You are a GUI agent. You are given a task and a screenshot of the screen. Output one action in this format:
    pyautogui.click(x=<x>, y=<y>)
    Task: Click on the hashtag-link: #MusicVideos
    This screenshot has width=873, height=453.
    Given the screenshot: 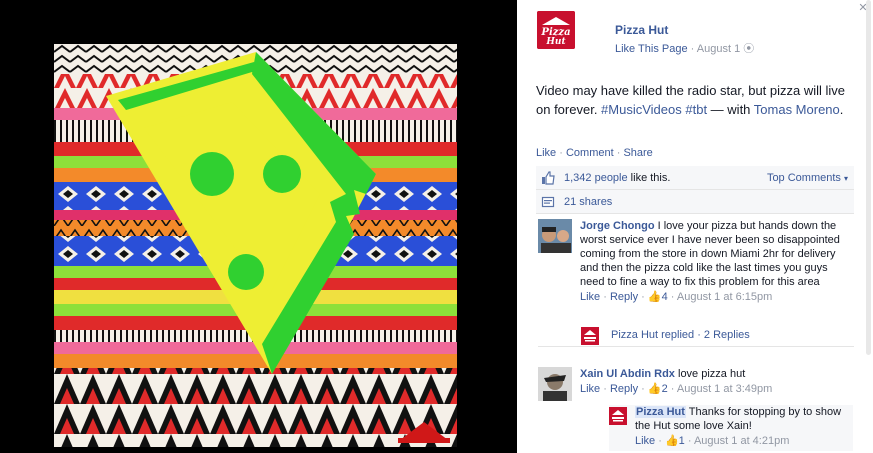 What is the action you would take?
    pyautogui.click(x=641, y=109)
    